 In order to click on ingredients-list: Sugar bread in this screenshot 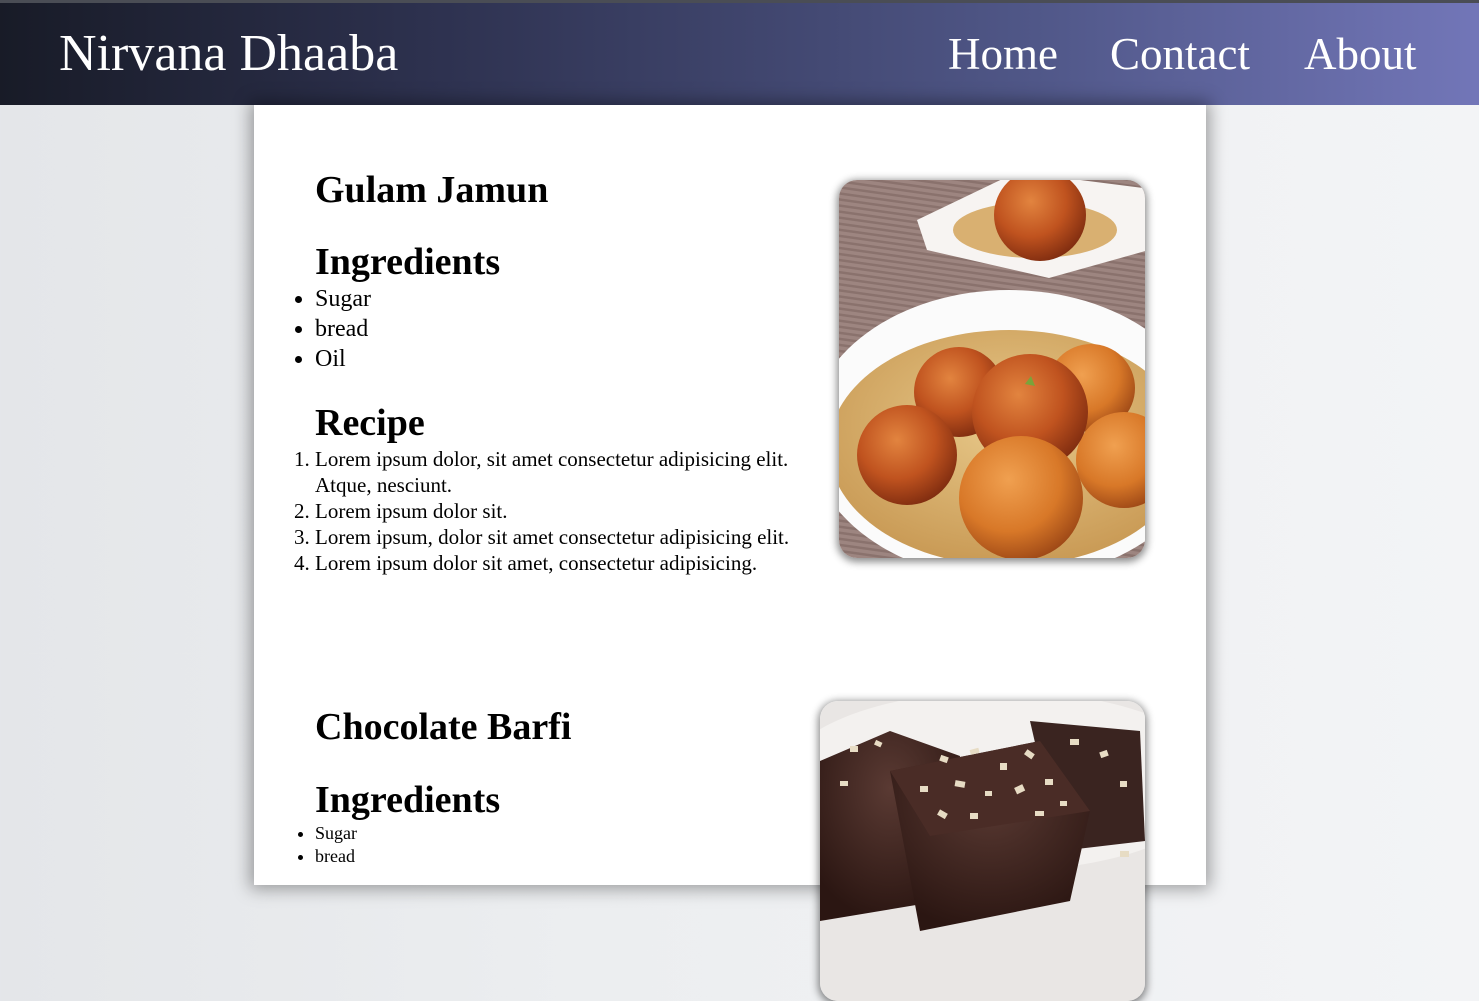, I will do `click(305, 845)`.